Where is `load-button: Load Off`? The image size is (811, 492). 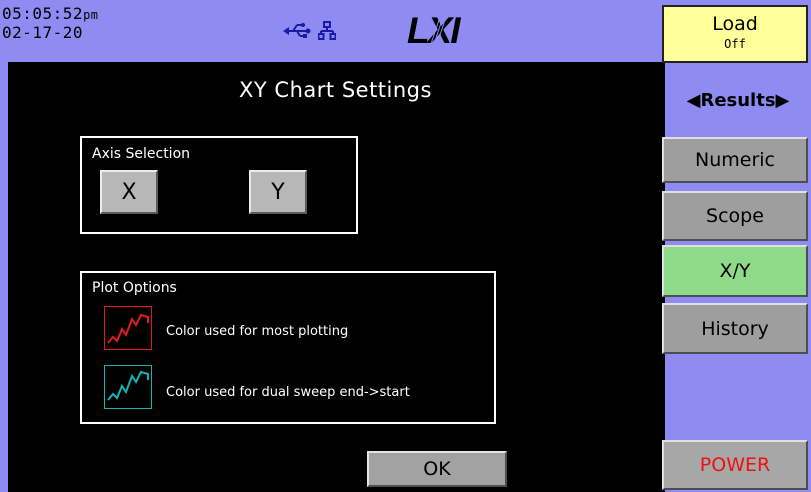 load-button: Load Off is located at coordinates (735, 34).